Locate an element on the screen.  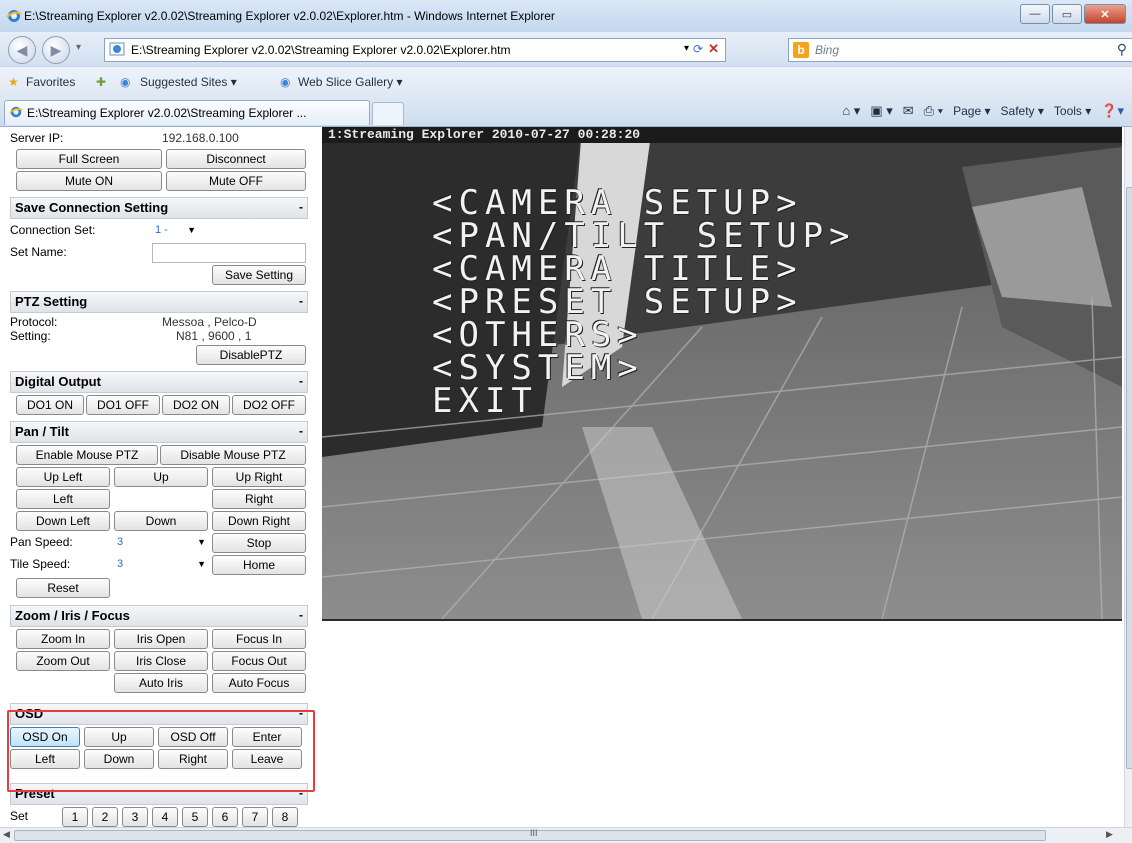
pan-speed-select: 3 ▼ is located at coordinates (161, 542).